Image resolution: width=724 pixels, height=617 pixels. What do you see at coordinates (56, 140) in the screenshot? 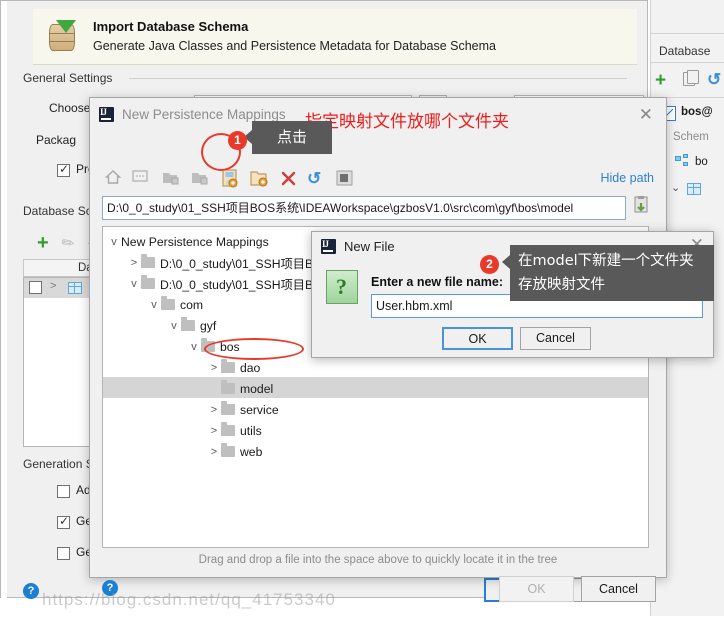
I see `package-label: Packag` at bounding box center [56, 140].